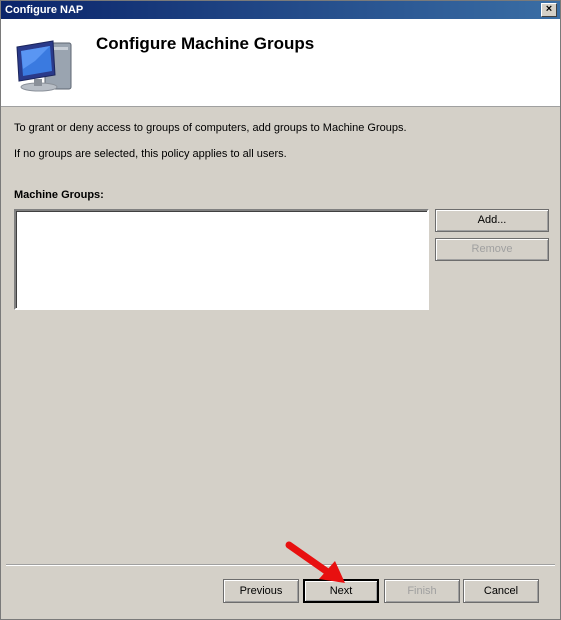  What do you see at coordinates (44, 10) in the screenshot?
I see `window-title: Configure NAP` at bounding box center [44, 10].